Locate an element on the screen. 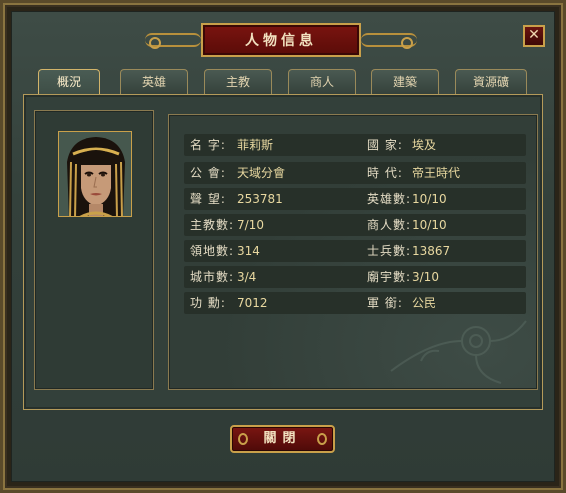 This screenshot has width=566, height=493. close-button-label: 關閉 is located at coordinates (282, 438).